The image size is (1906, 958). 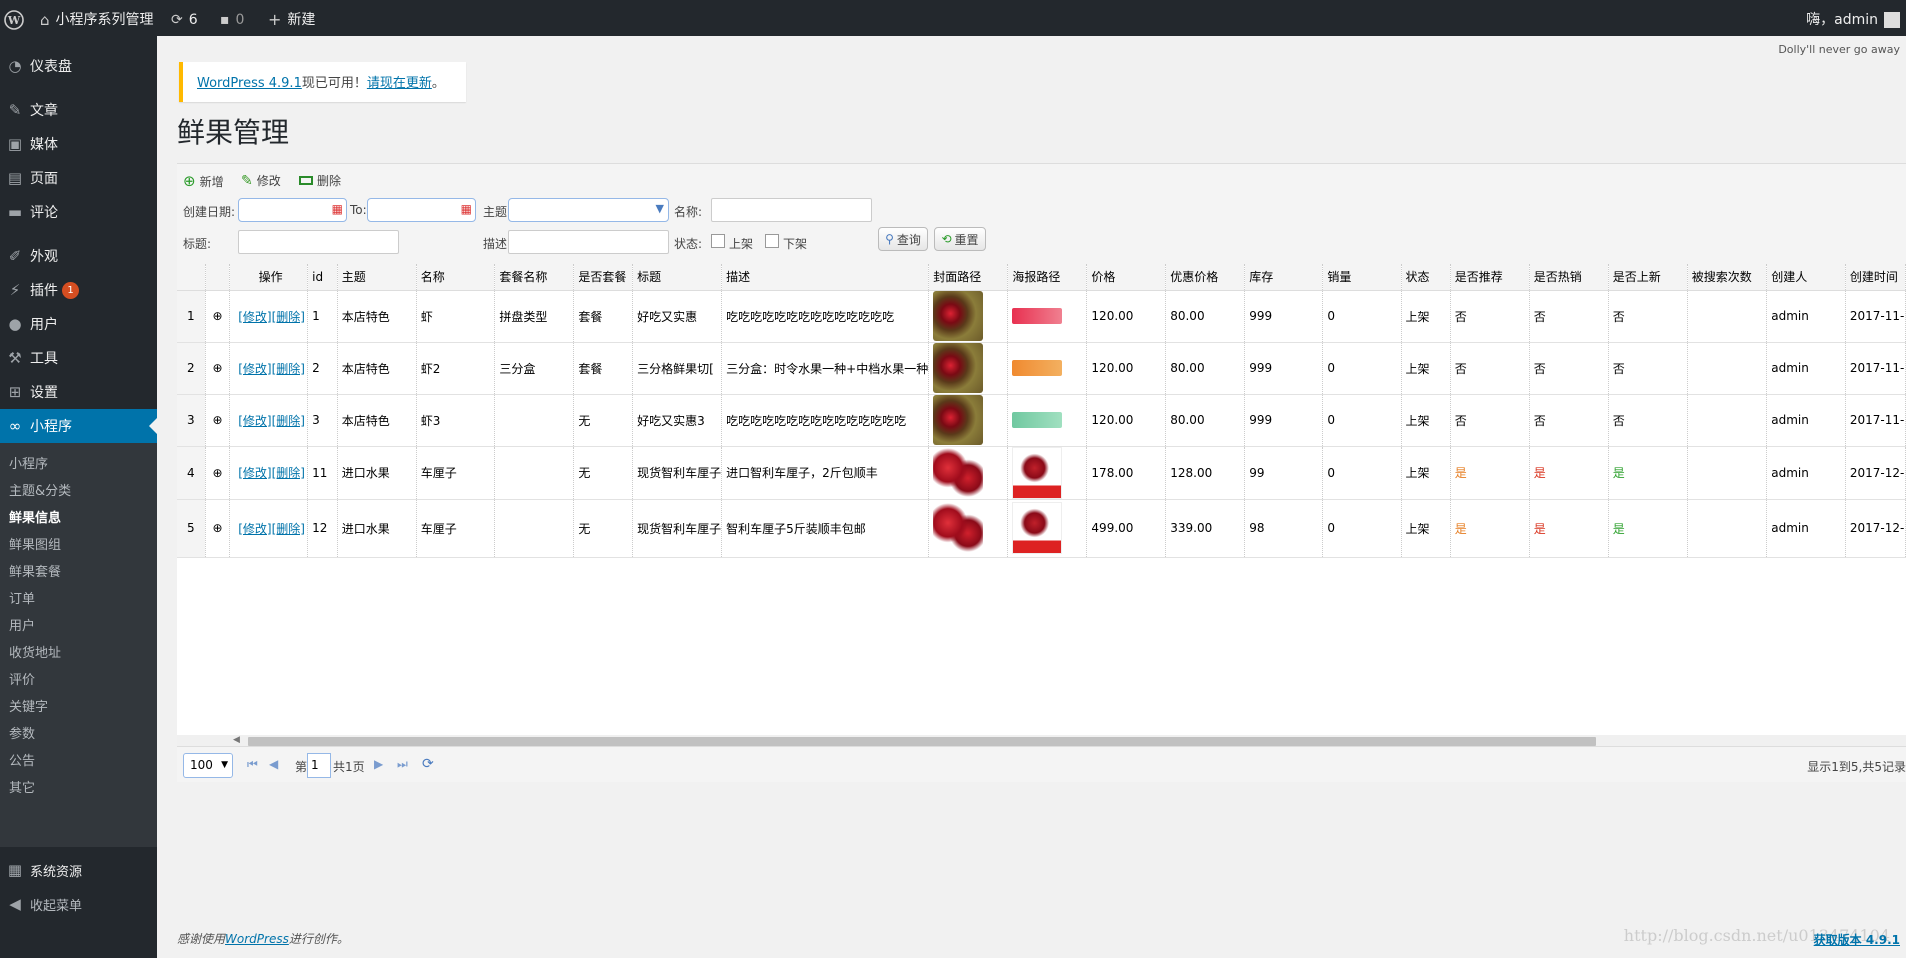 What do you see at coordinates (456, 277) in the screenshot?
I see `column-header: 名称` at bounding box center [456, 277].